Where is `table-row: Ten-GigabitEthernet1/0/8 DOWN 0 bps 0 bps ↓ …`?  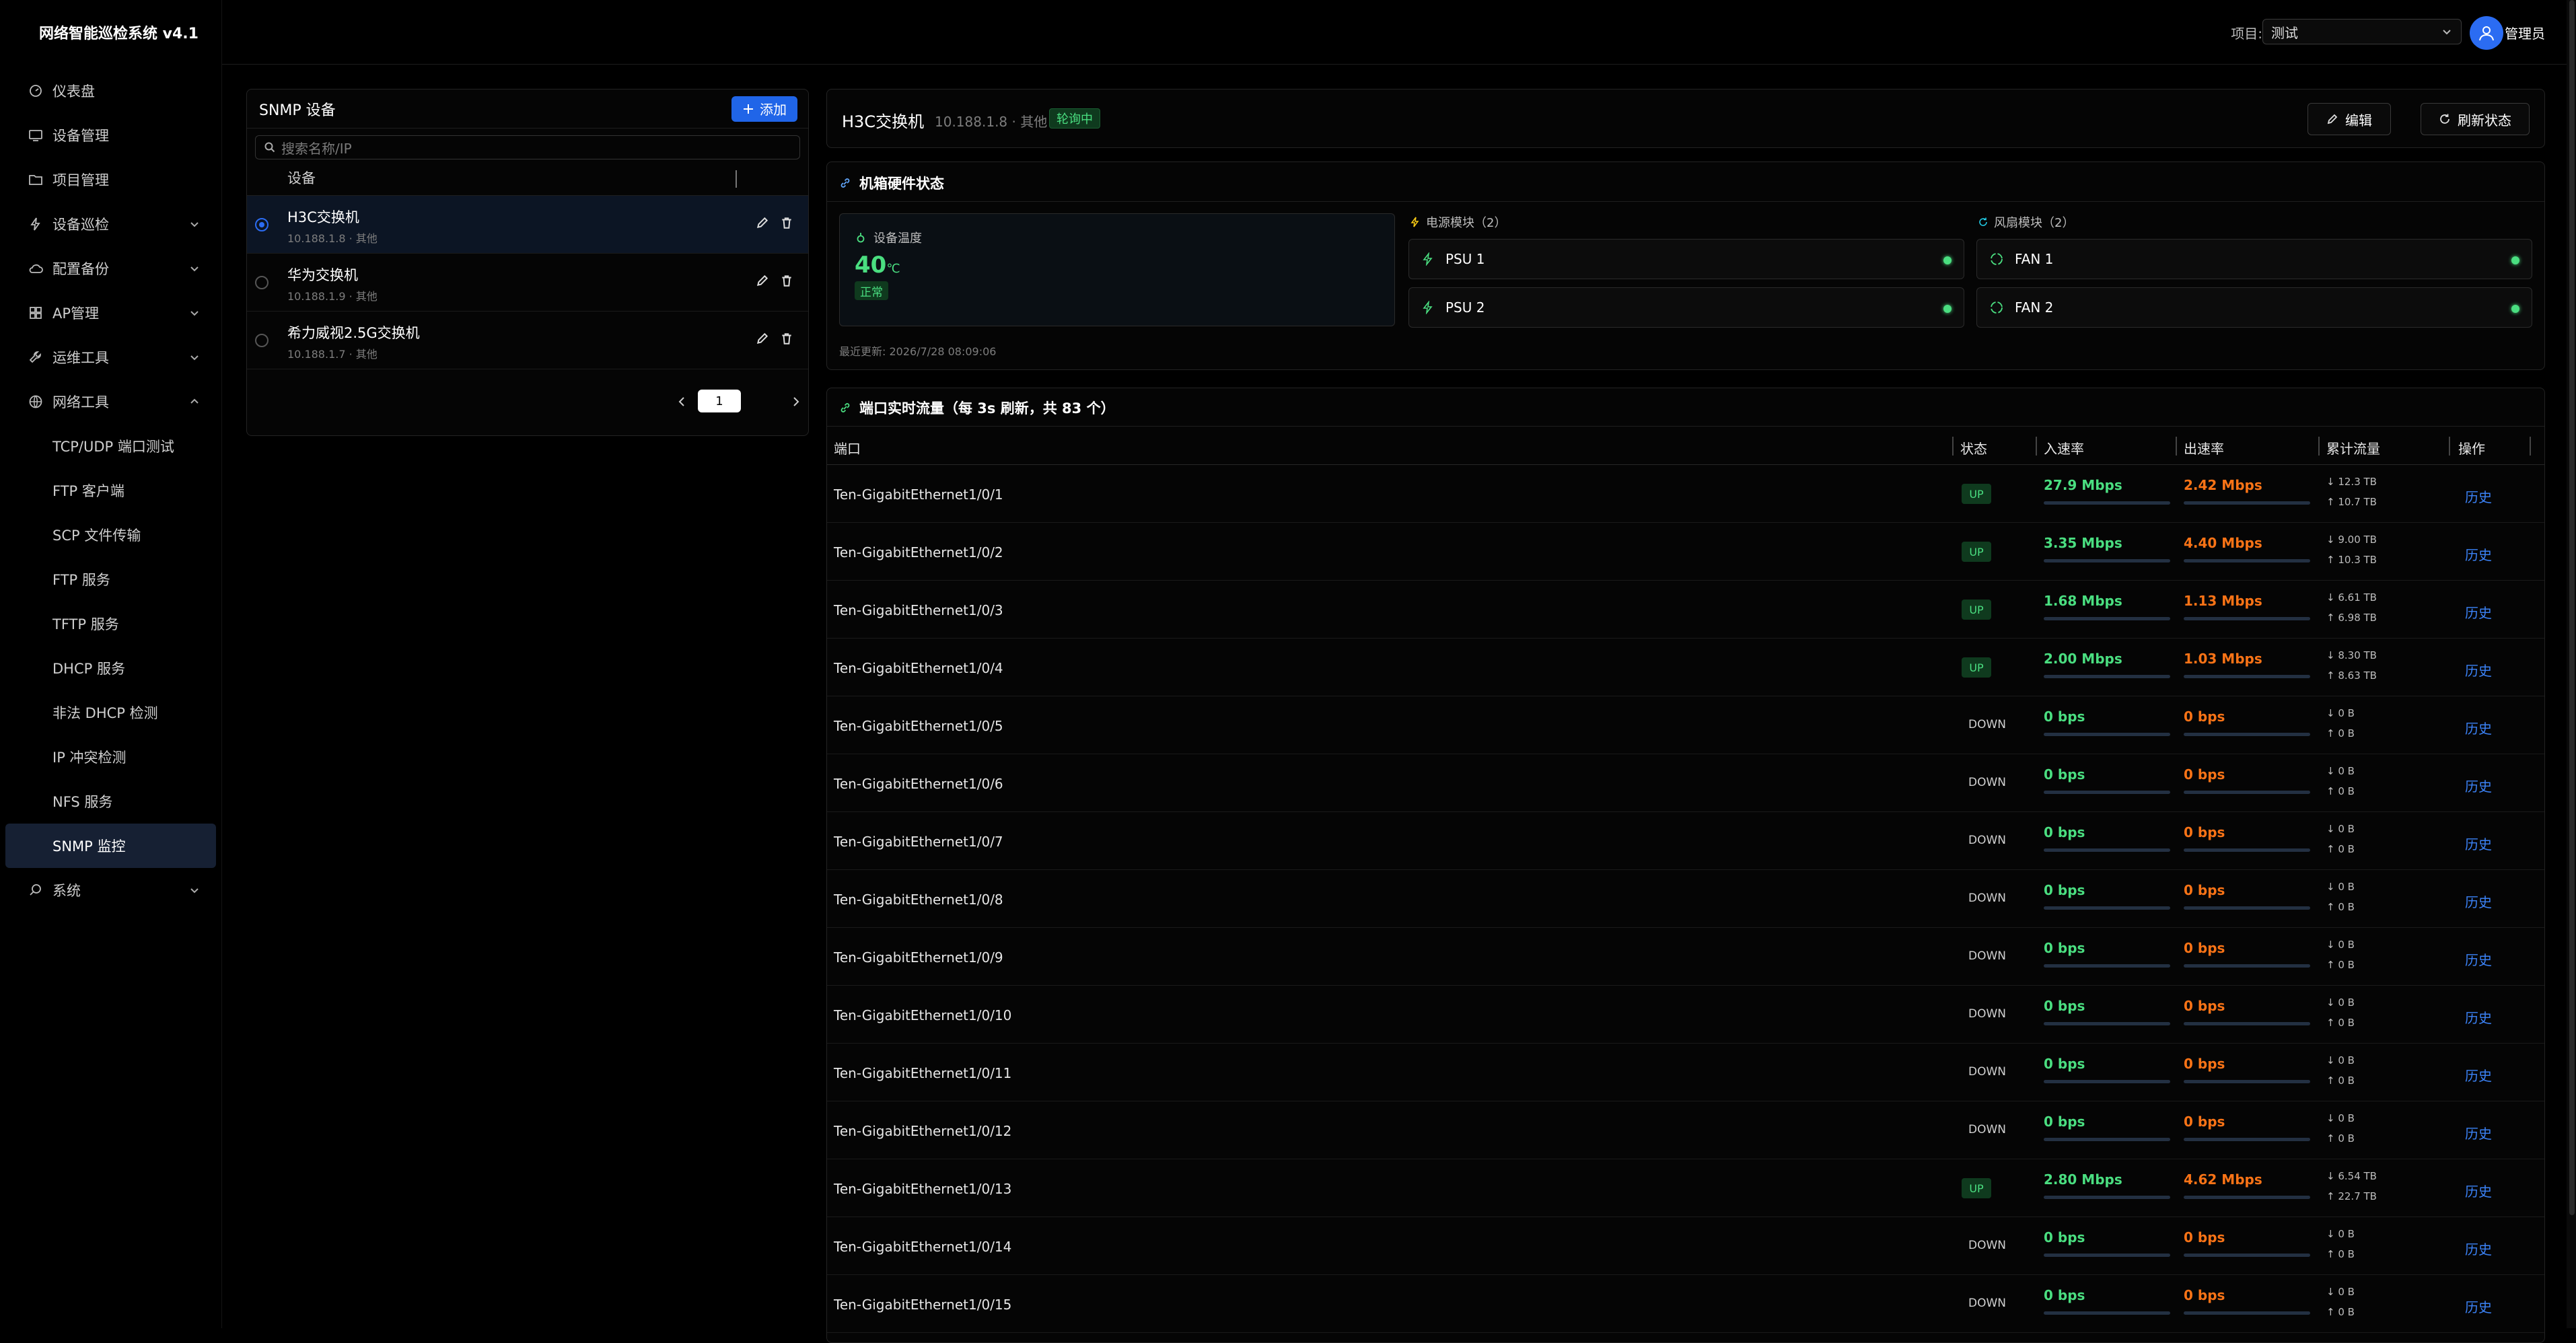
table-row: Ten-GigabitEthernet1/0/8 DOWN 0 bps 0 bps ↓ … is located at coordinates (1685, 899).